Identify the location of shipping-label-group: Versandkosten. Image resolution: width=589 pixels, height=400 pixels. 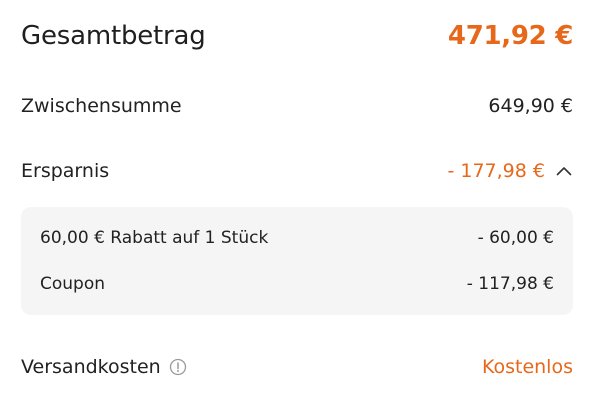
(104, 367).